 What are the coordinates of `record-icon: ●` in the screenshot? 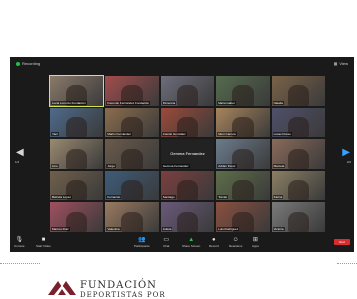 It's located at (214, 240).